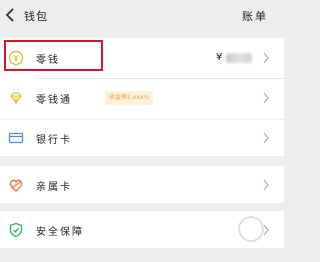  I want to click on row-label: 零钱通, so click(54, 100).